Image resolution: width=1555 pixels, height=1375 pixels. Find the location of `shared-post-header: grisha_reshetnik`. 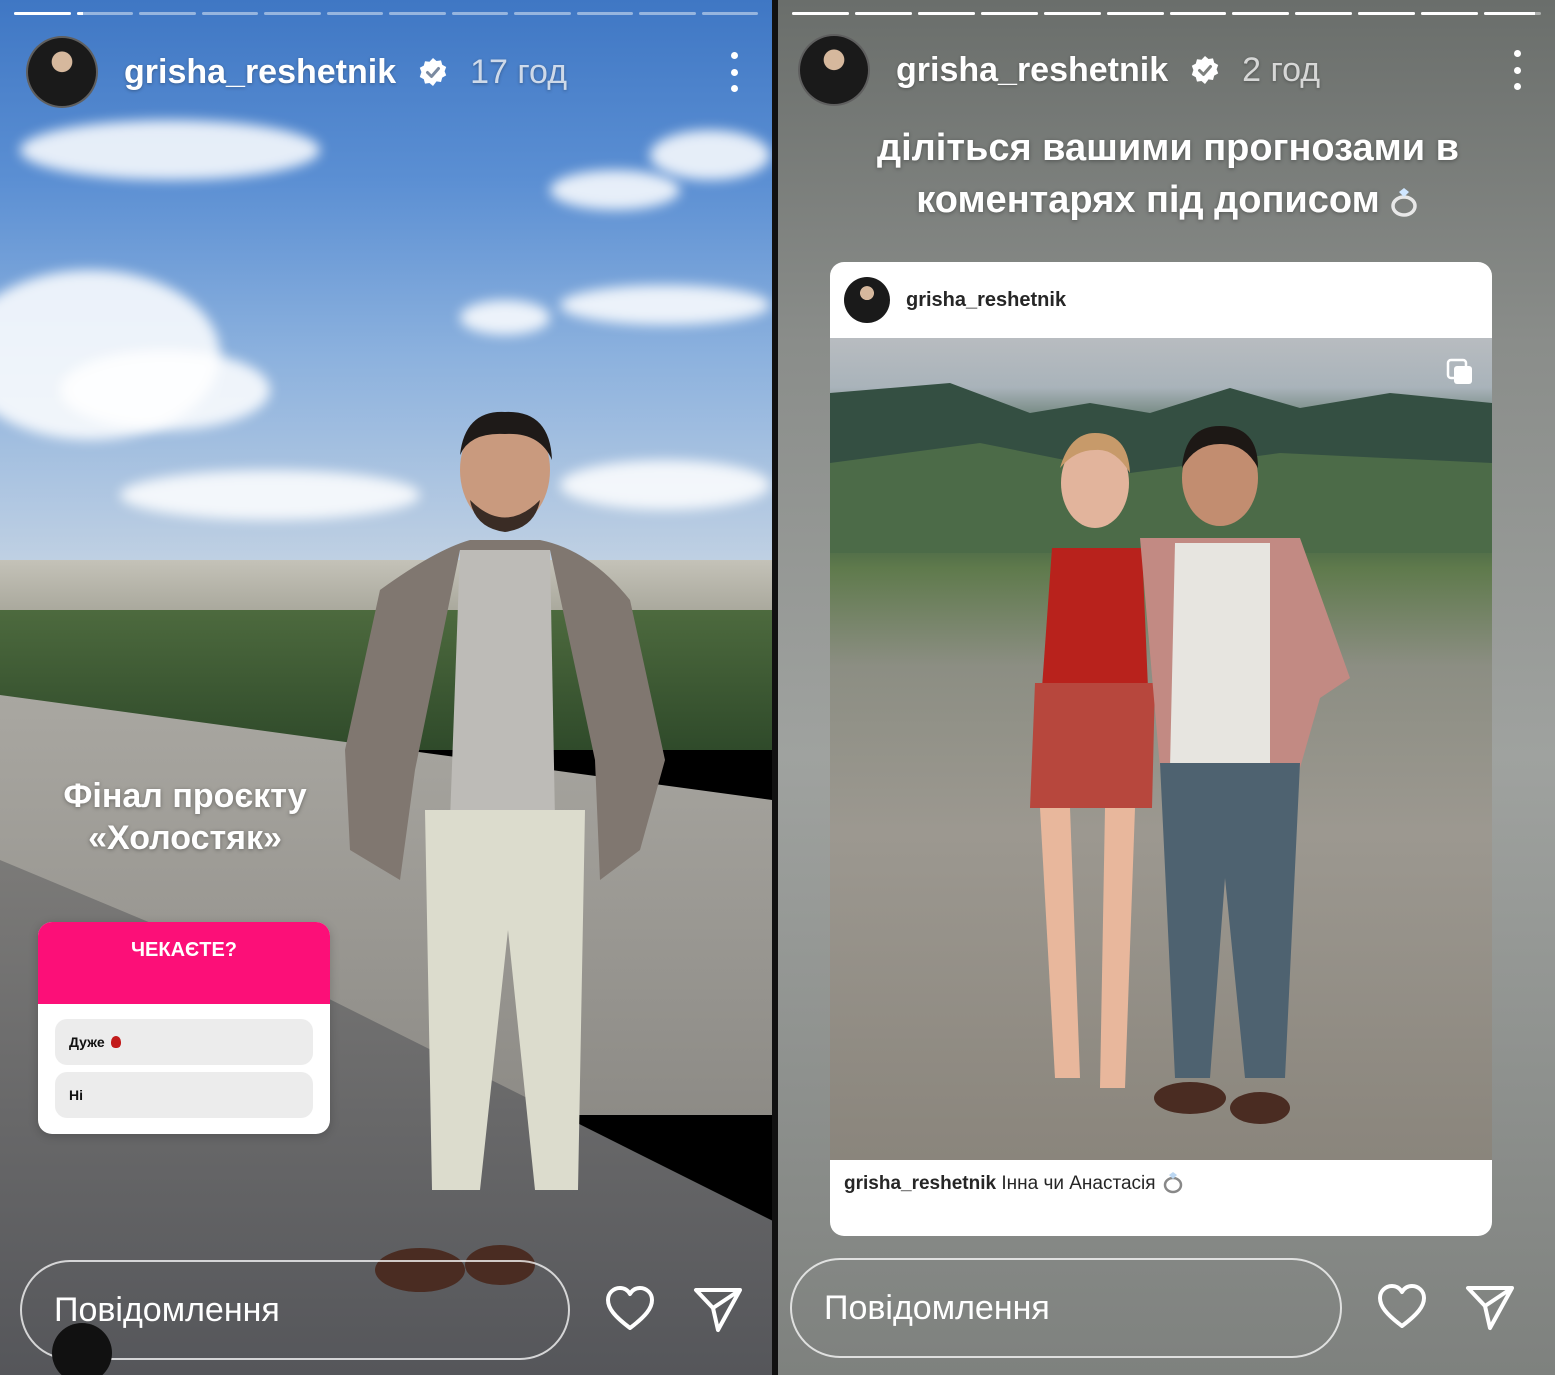

shared-post-header: grisha_reshetnik is located at coordinates (1161, 300).